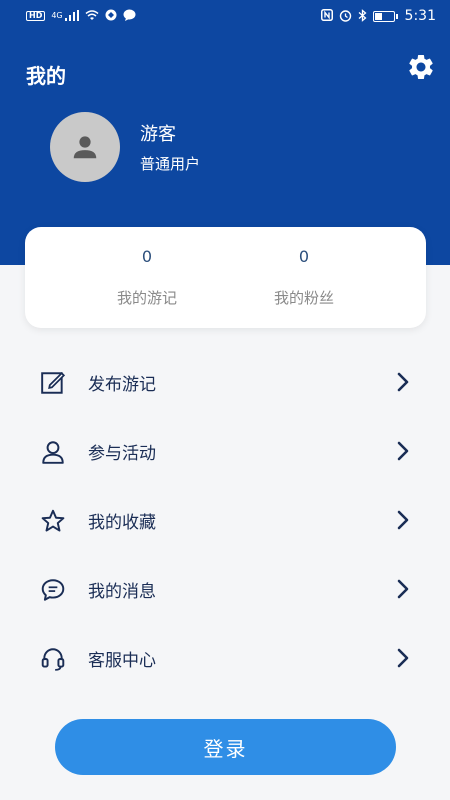  What do you see at coordinates (122, 661) in the screenshot?
I see `menu-label: 客服中心` at bounding box center [122, 661].